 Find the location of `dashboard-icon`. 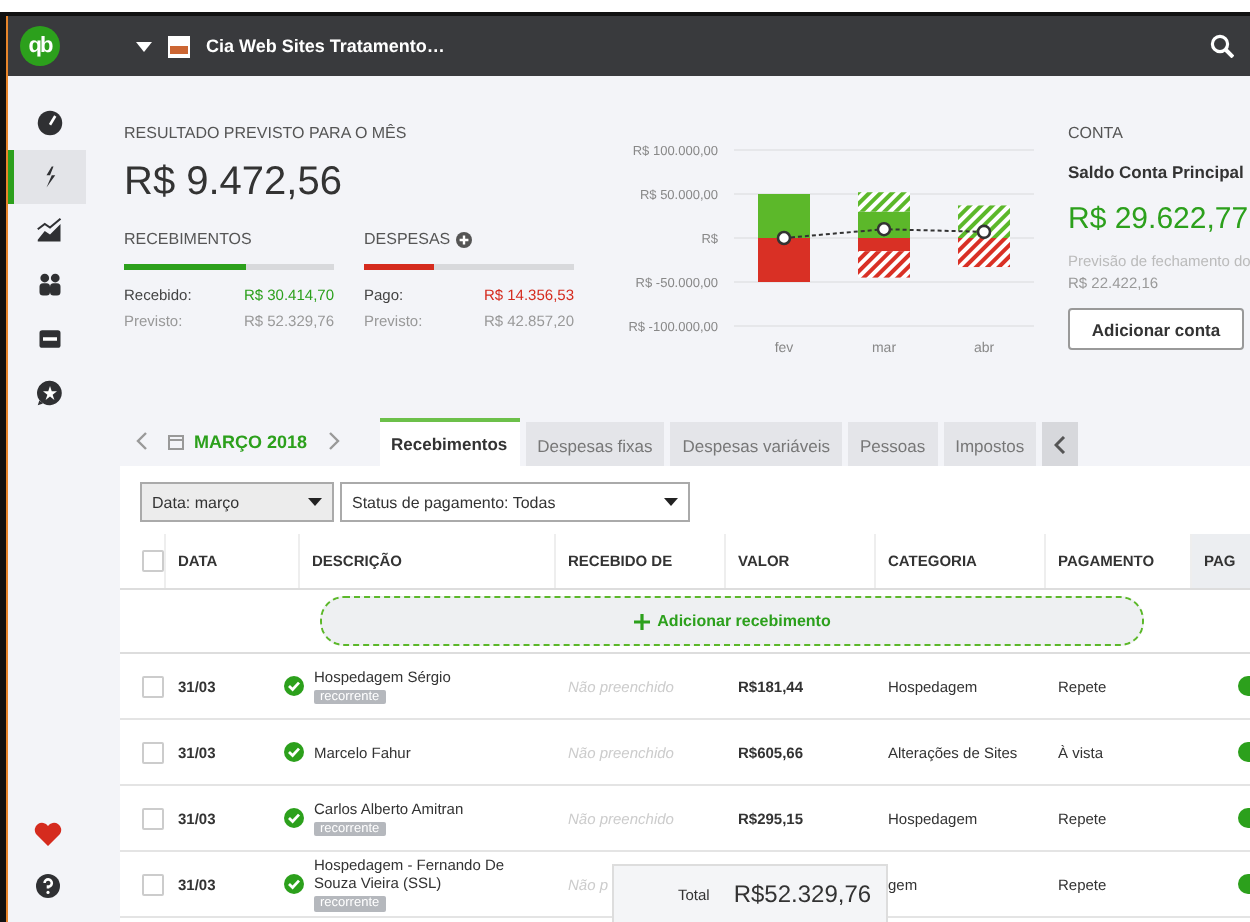

dashboard-icon is located at coordinates (50, 123).